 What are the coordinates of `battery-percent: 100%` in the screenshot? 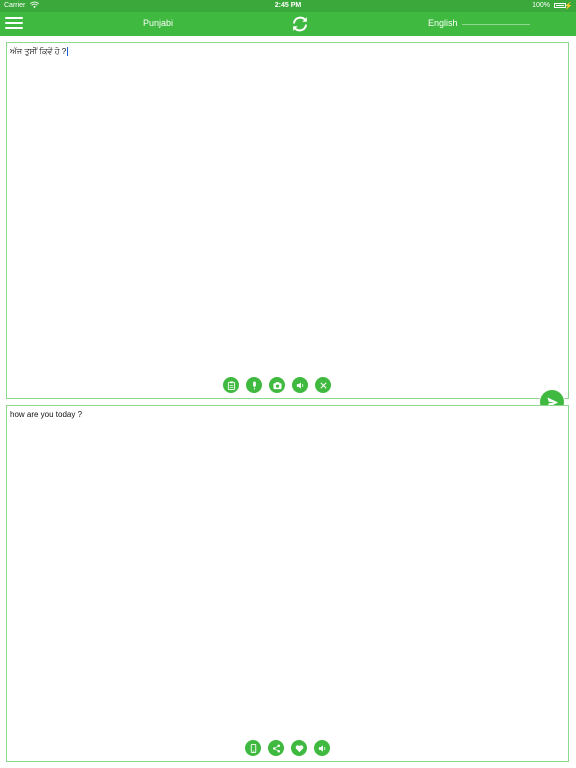 It's located at (541, 5).